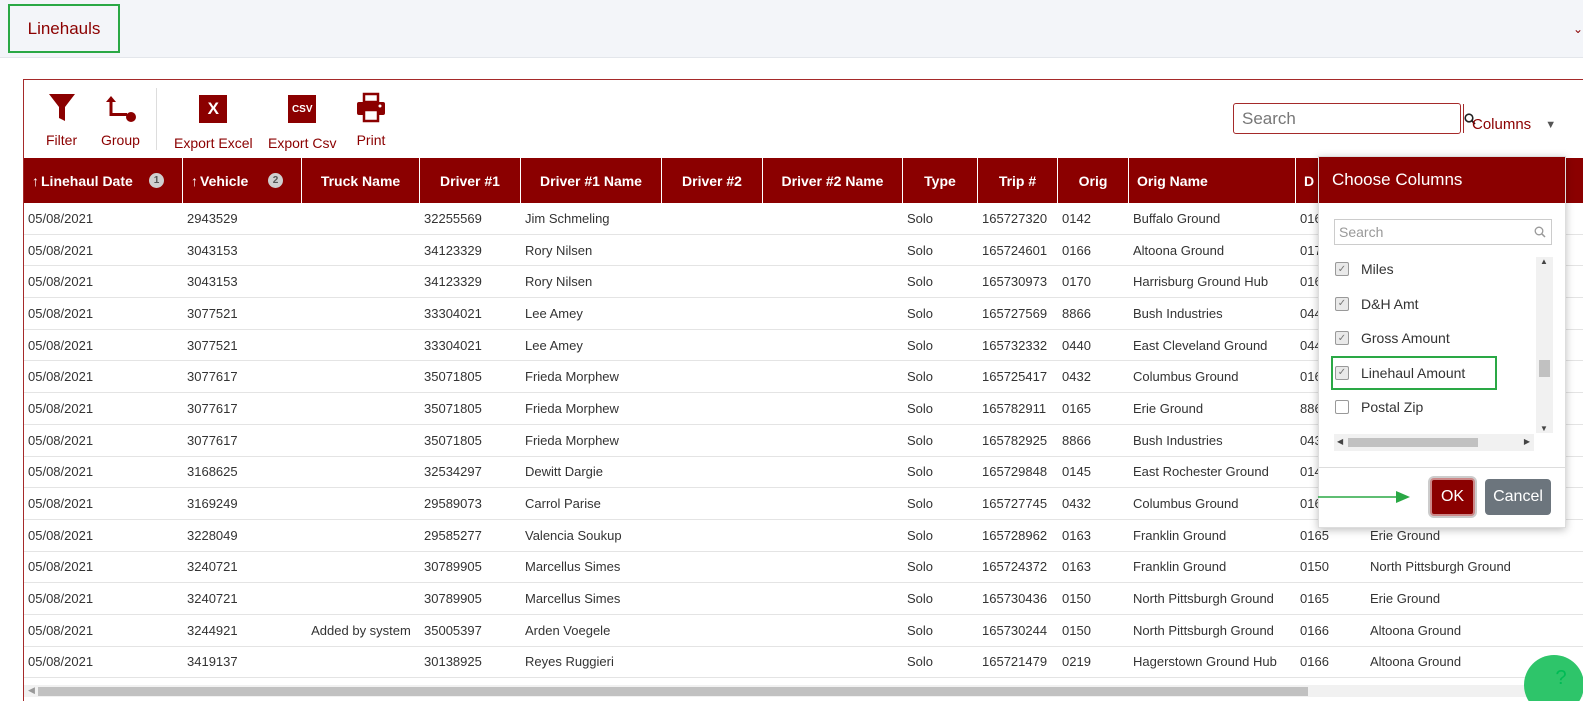 The width and height of the screenshot is (1583, 701). What do you see at coordinates (1342, 407) in the screenshot?
I see `checkbox` at bounding box center [1342, 407].